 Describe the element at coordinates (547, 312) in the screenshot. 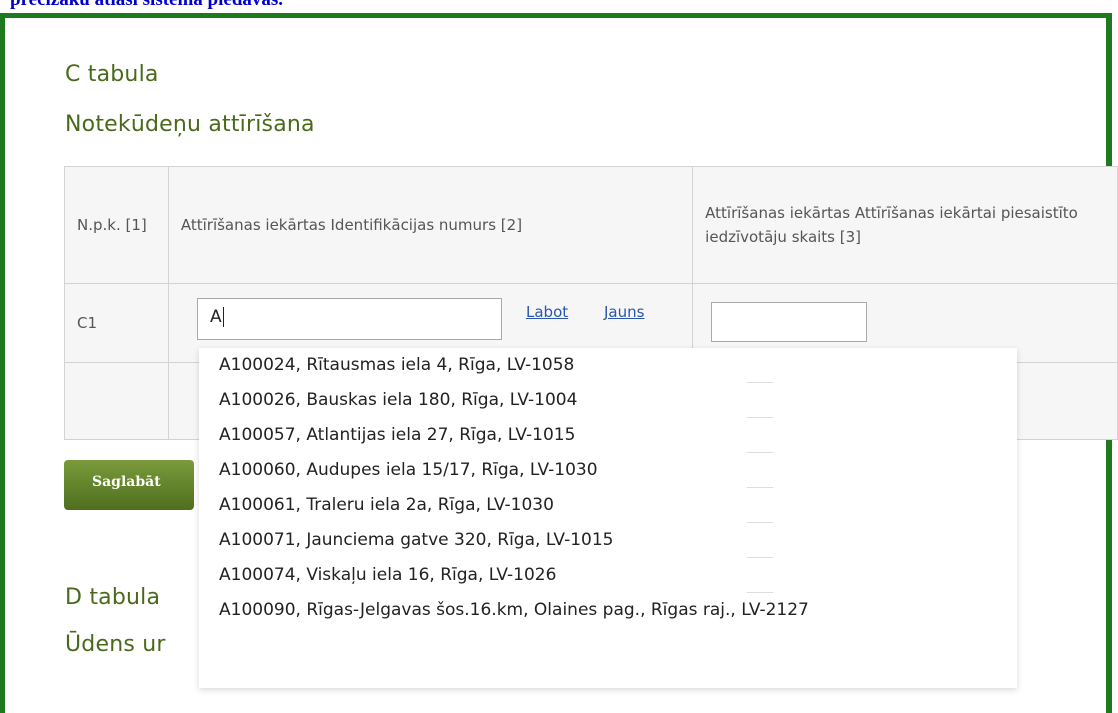

I see `edit-link: Labot` at that location.